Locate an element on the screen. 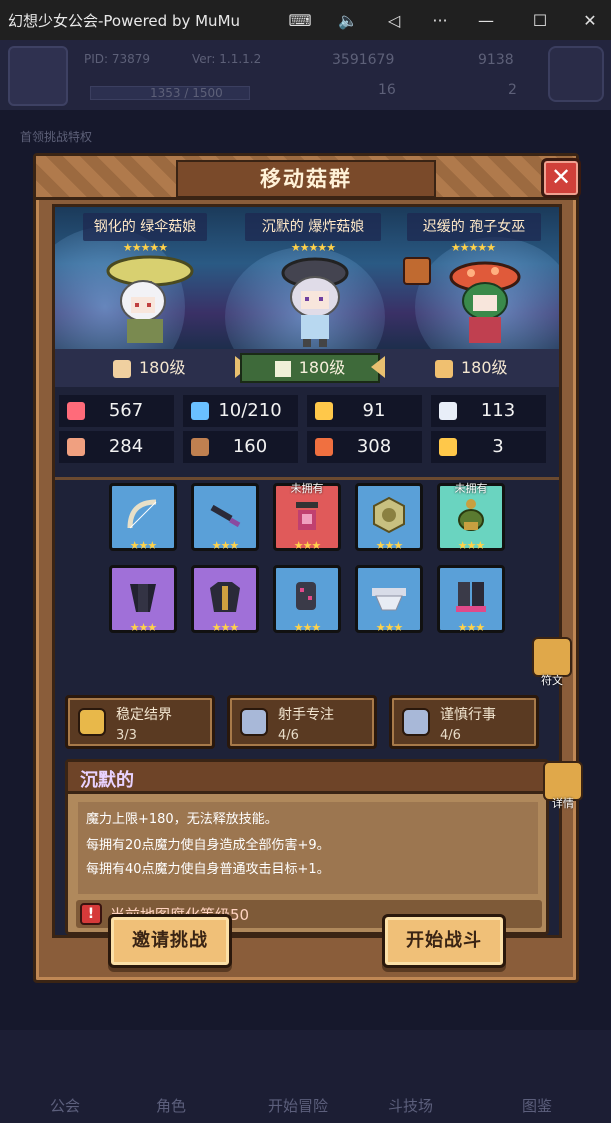 This screenshot has height=1123, width=611. window-titlebar: 幻想少女公会-Powered by MuMu ⌨ 🔈 ◁ ··· — ☐ ✕ is located at coordinates (305, 20).